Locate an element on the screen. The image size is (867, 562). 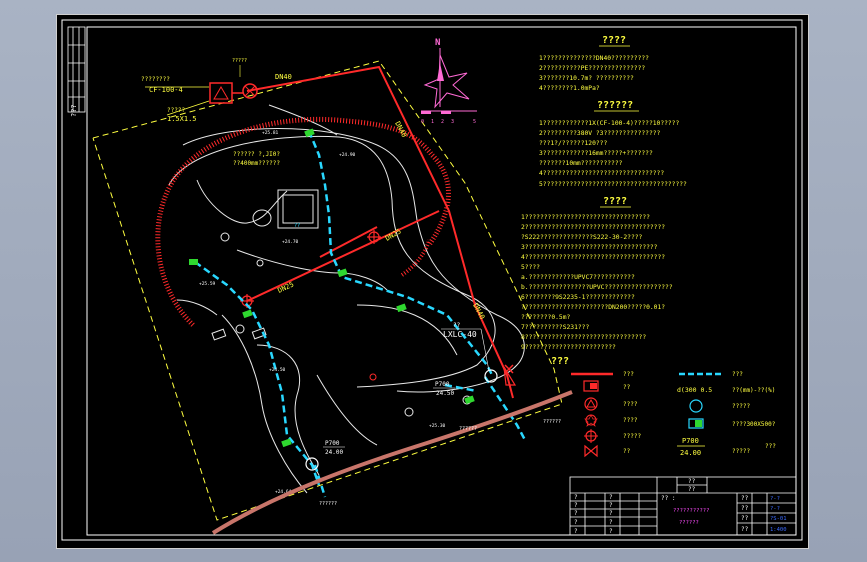
scale-ticks: 0 1 2 3 5 is located at coordinates (448, 122).